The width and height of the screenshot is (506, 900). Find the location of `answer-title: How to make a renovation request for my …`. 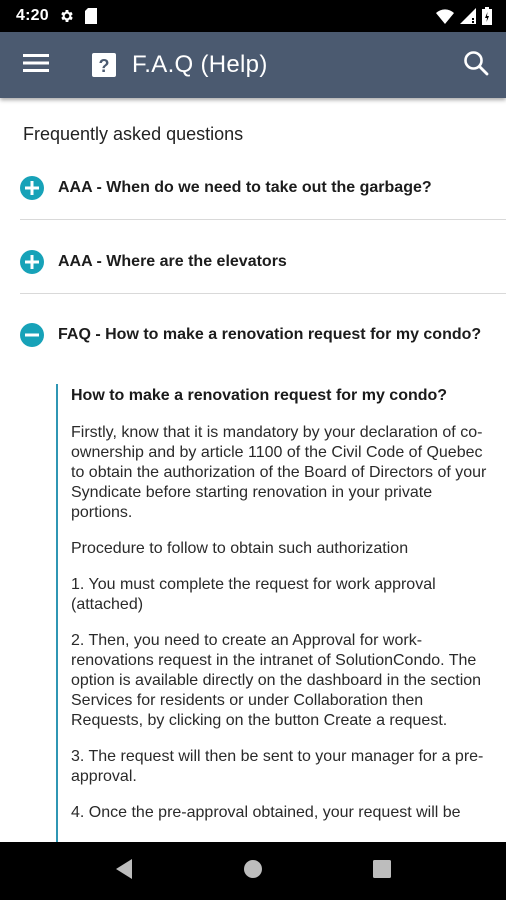

answer-title: How to make a renovation request for my … is located at coordinates (259, 395).